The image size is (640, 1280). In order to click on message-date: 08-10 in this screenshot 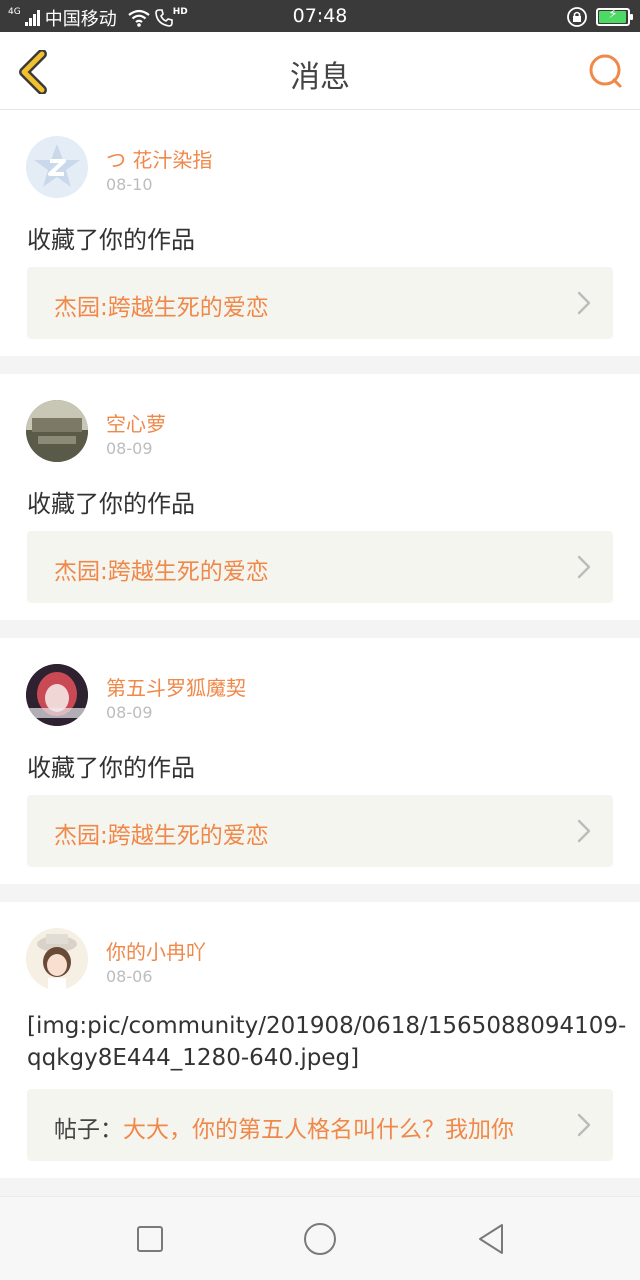, I will do `click(129, 184)`.